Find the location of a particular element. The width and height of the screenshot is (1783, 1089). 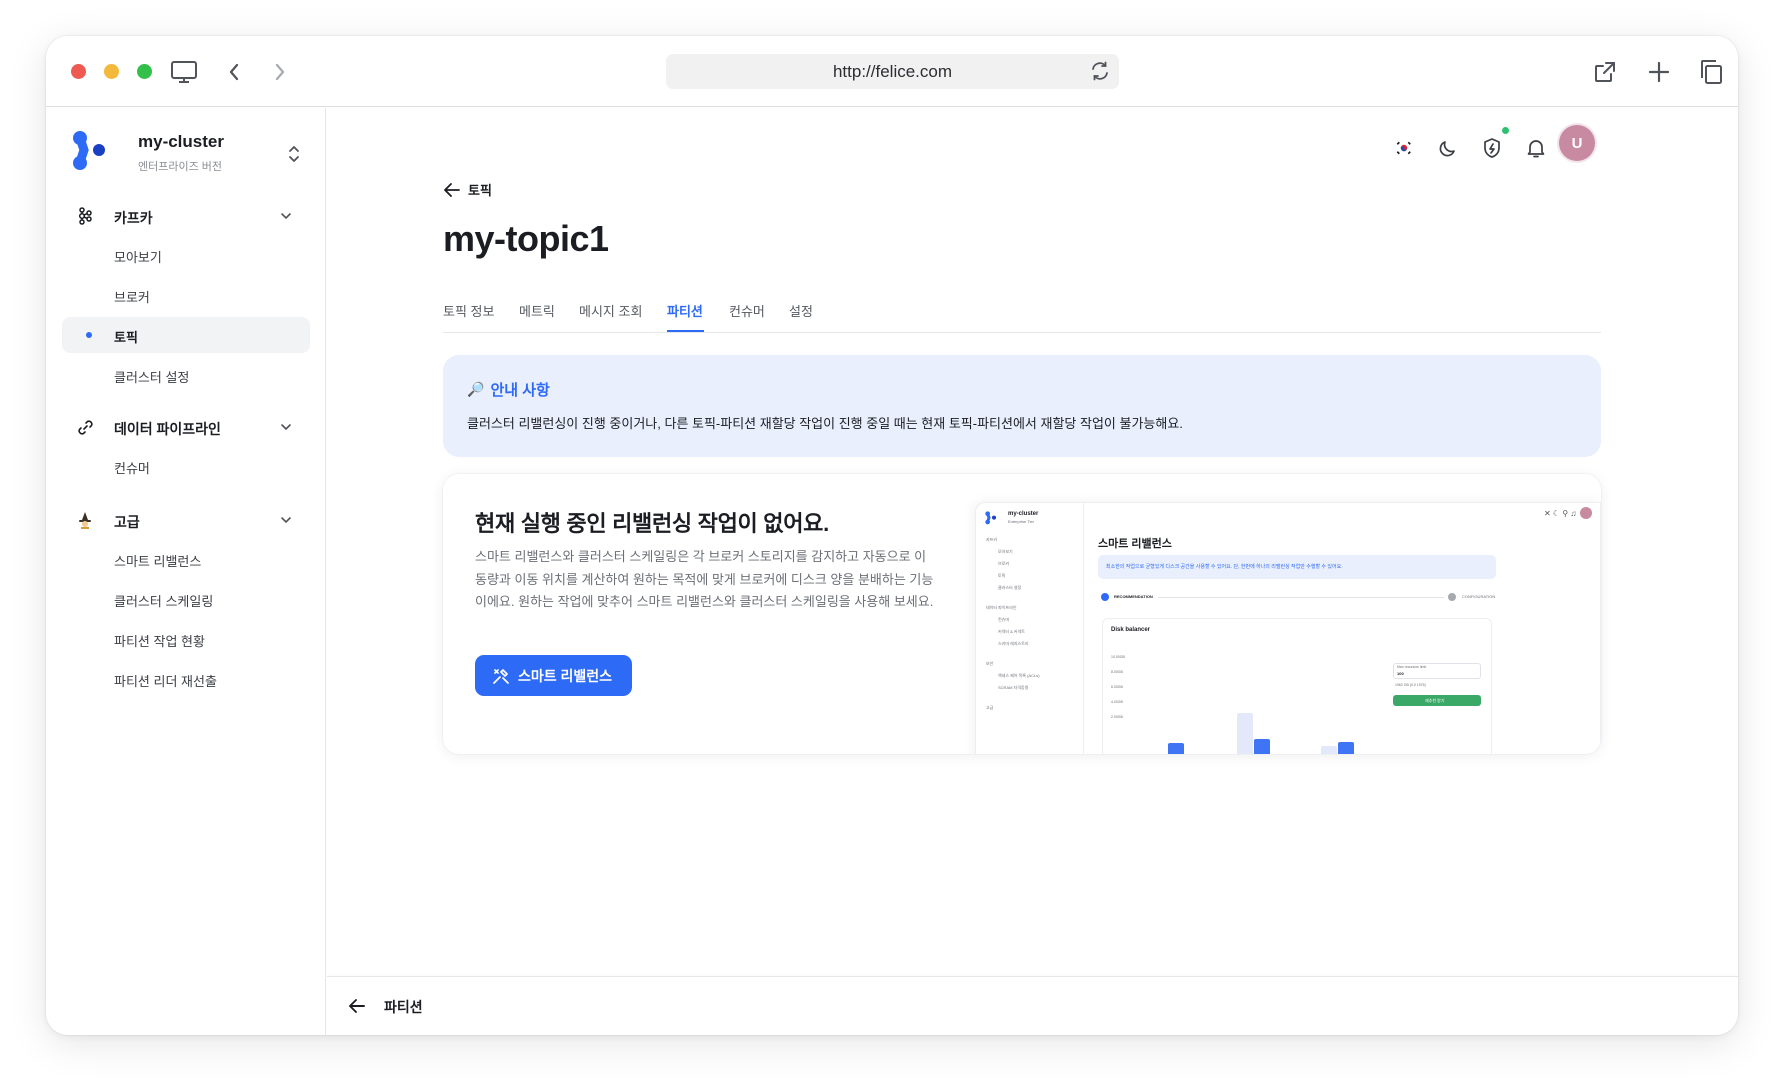

sidebar-item-label: 파티션 리더 재선출 is located at coordinates (165, 681).